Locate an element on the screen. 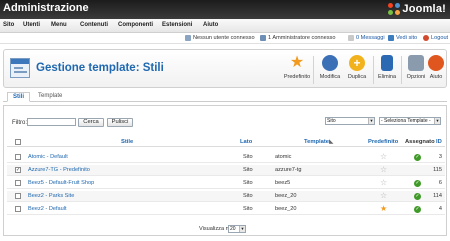 This screenshot has height=241, width=450. menu-item-users: Utenti is located at coordinates (31, 25).